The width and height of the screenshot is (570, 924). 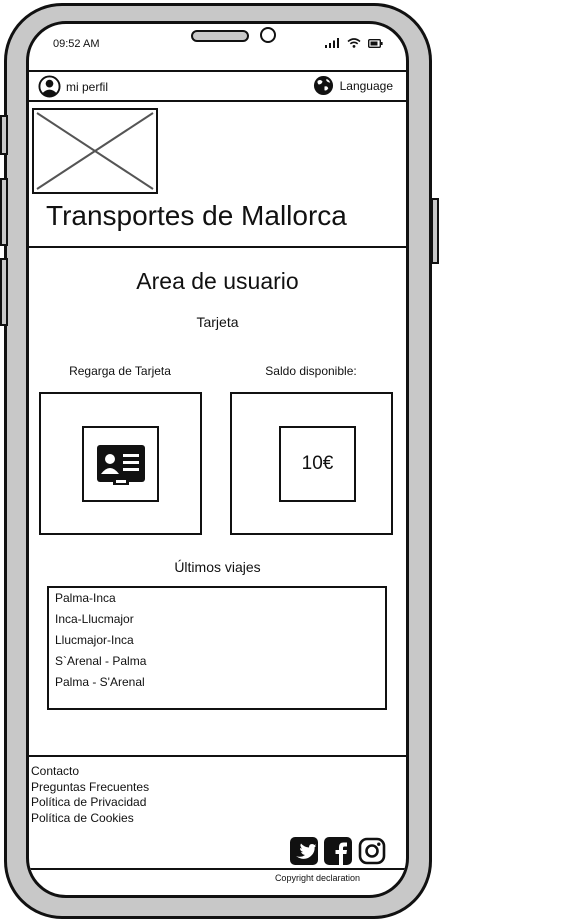 I want to click on recharge-button, so click(x=120, y=464).